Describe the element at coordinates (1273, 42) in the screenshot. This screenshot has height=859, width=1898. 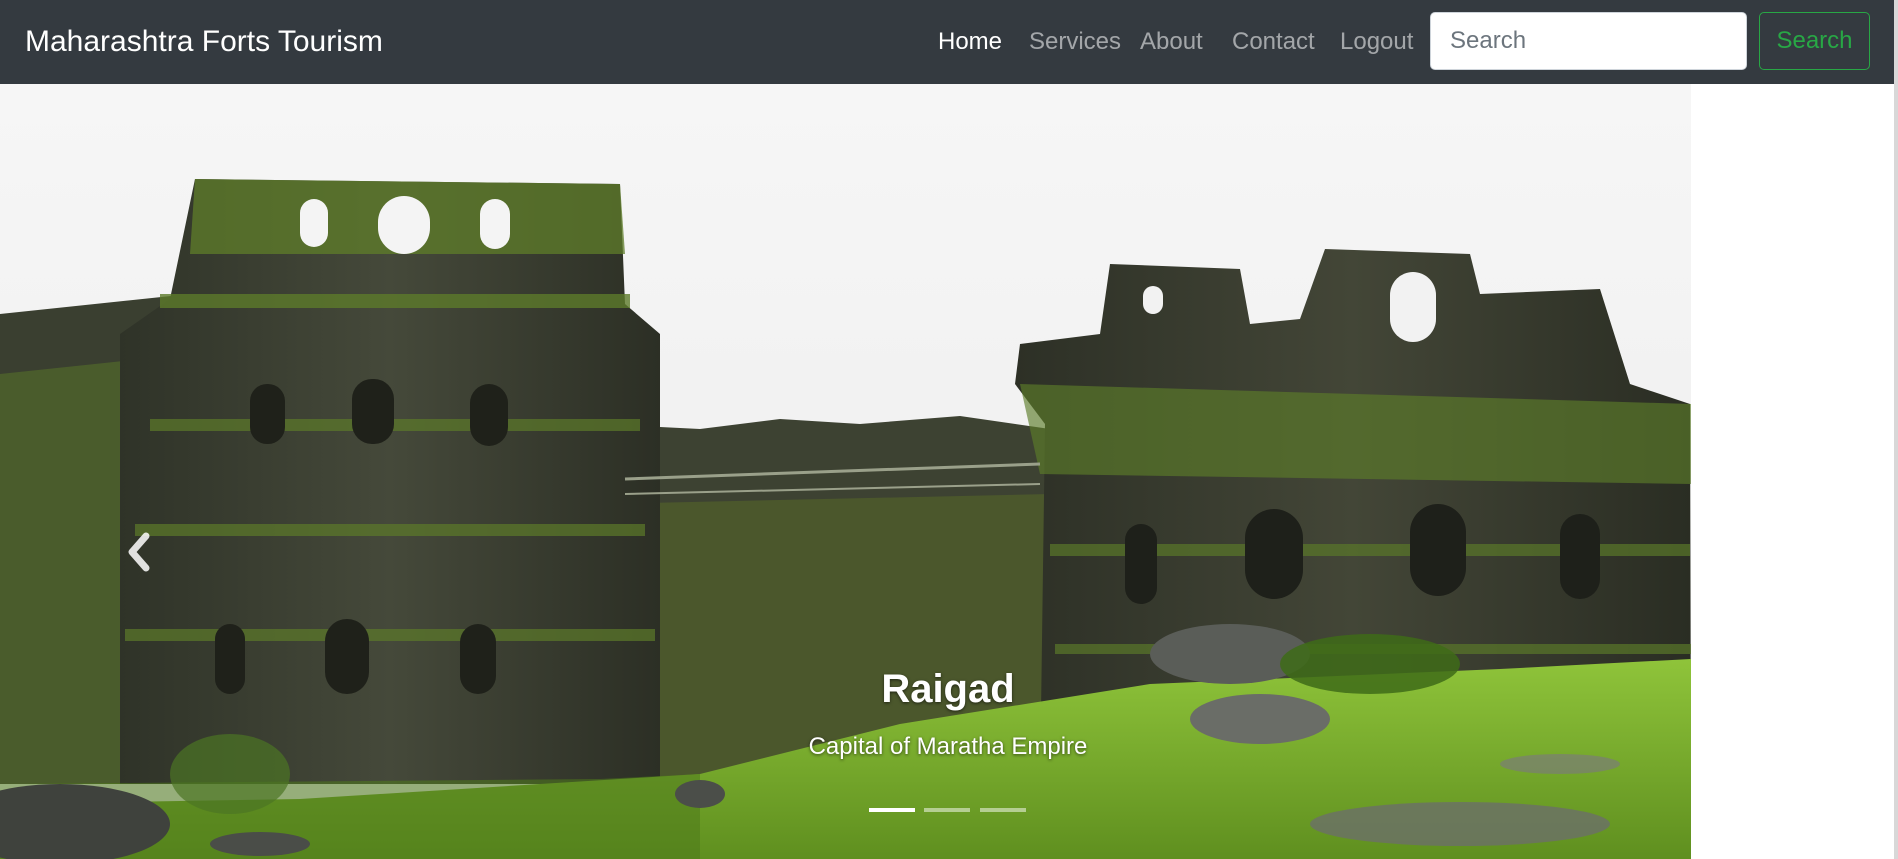
I see `nav-link-contact: Contact` at that location.